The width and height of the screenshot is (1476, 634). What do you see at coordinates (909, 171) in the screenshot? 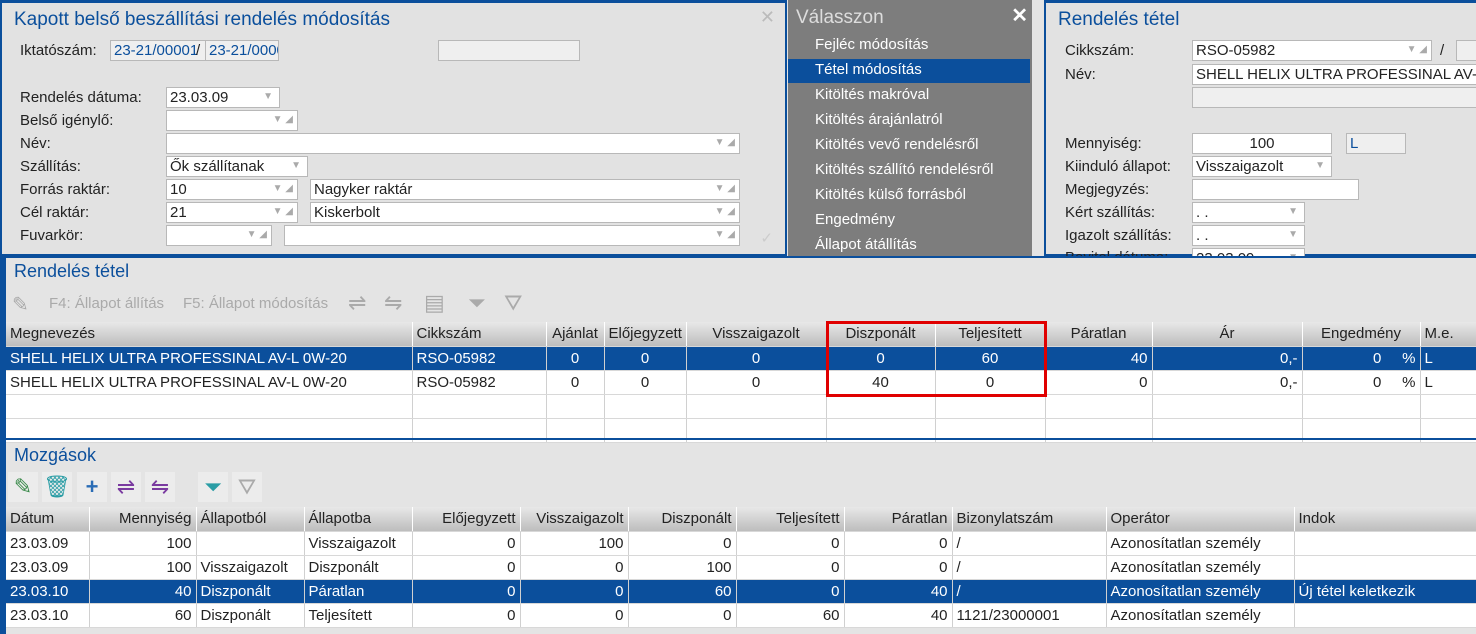
I see `menu-item: Kitöltés szállító rendelésről` at bounding box center [909, 171].